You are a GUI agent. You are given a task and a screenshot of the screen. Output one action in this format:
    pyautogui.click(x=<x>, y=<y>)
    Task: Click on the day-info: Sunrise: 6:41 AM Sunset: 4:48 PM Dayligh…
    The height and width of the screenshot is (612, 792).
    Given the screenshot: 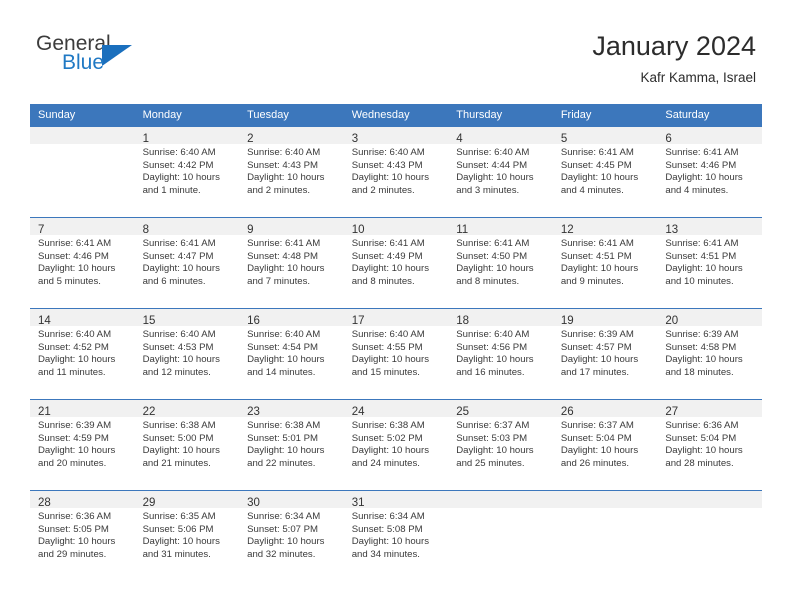 What is the action you would take?
    pyautogui.click(x=291, y=261)
    